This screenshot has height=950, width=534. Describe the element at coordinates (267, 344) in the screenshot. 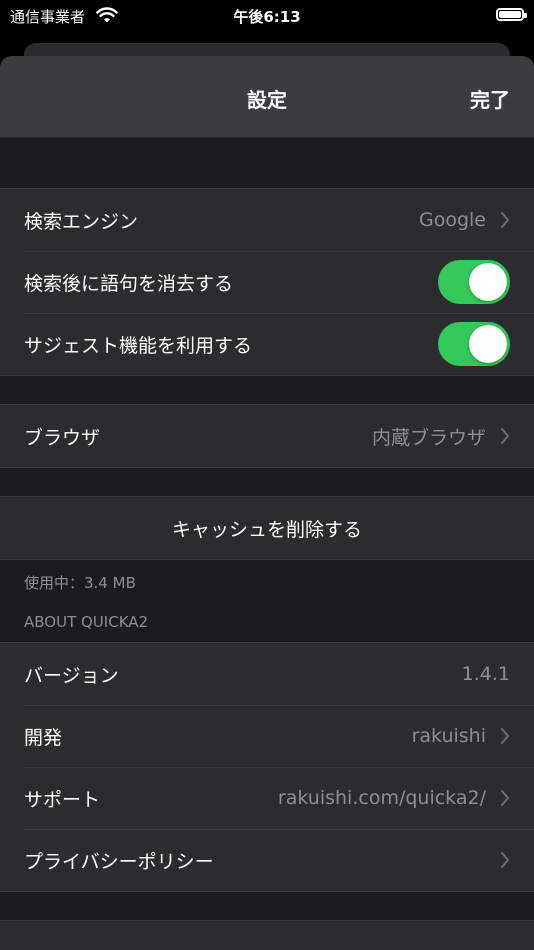

I see `suggest-row: サジェスト機能を利用する` at that location.